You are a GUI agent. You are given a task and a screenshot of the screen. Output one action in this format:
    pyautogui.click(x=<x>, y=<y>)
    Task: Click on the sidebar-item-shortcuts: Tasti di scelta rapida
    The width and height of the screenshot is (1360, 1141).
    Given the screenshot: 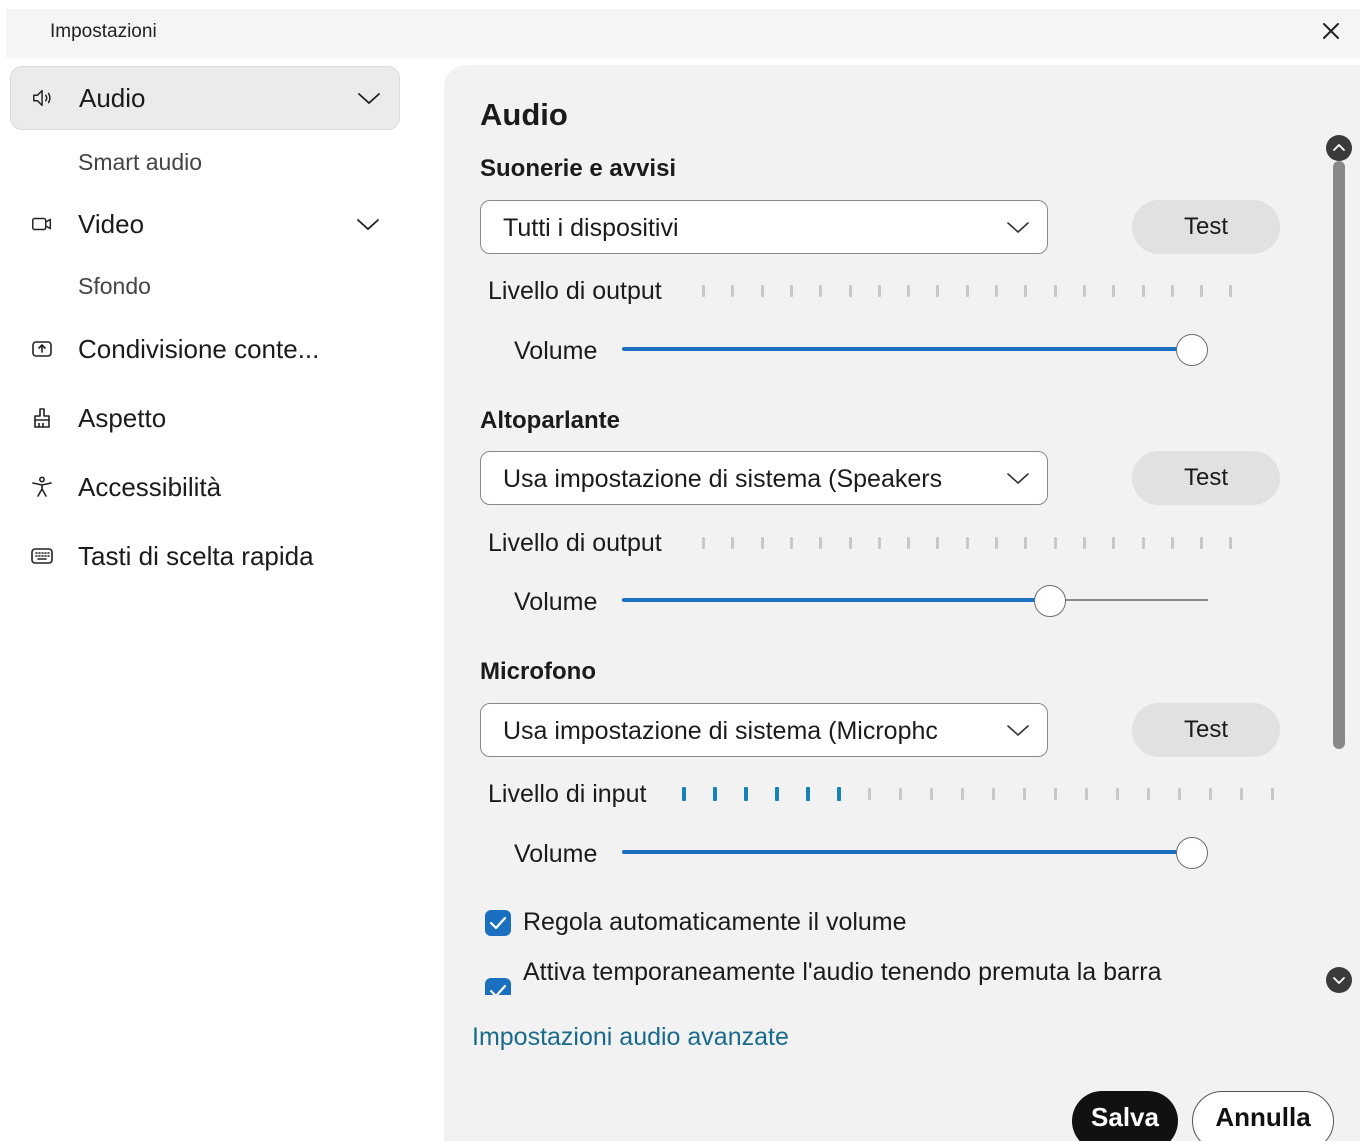 What is the action you would take?
    pyautogui.click(x=205, y=556)
    